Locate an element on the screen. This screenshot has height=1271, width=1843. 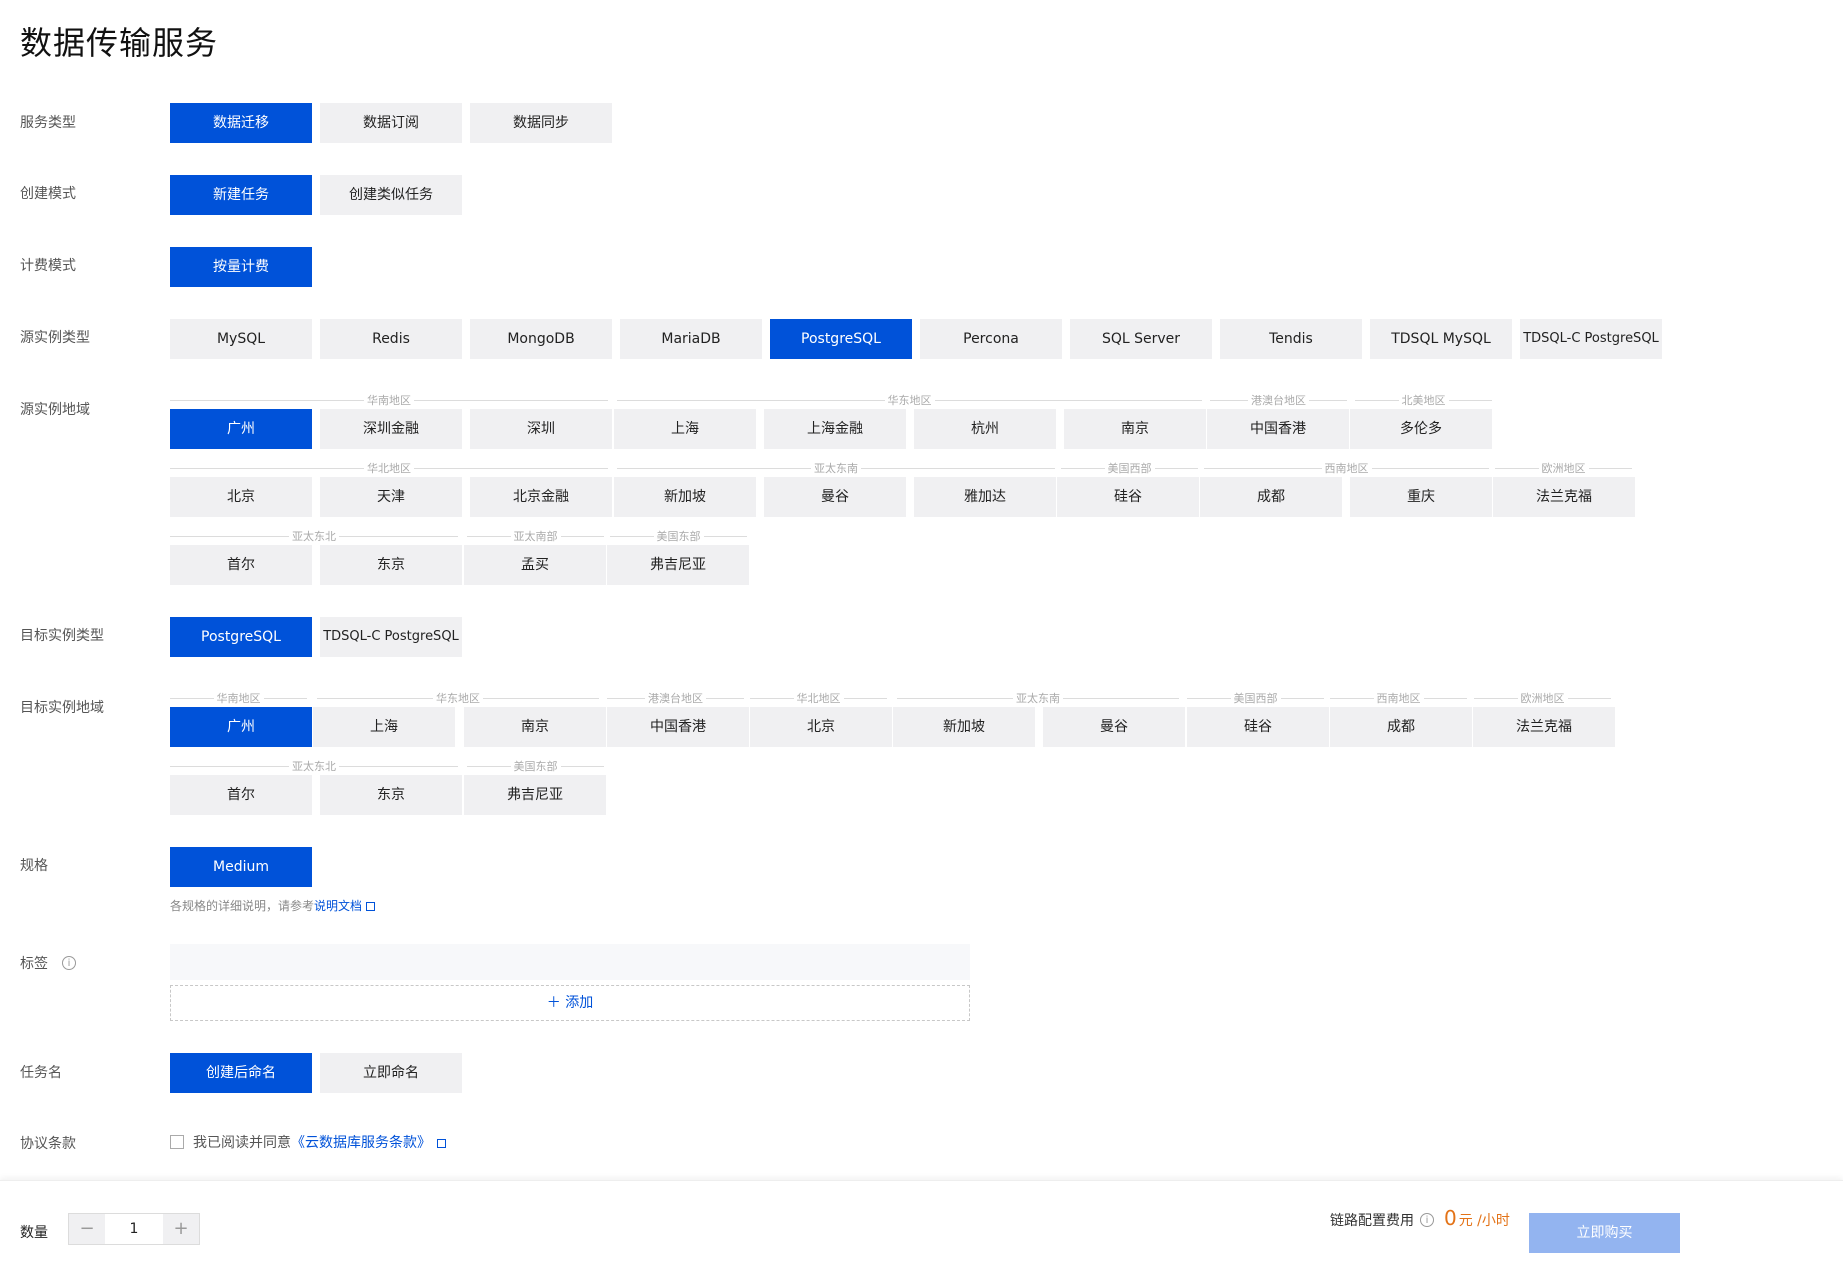
dst-region-option: 弗吉尼亚 is located at coordinates (535, 795).